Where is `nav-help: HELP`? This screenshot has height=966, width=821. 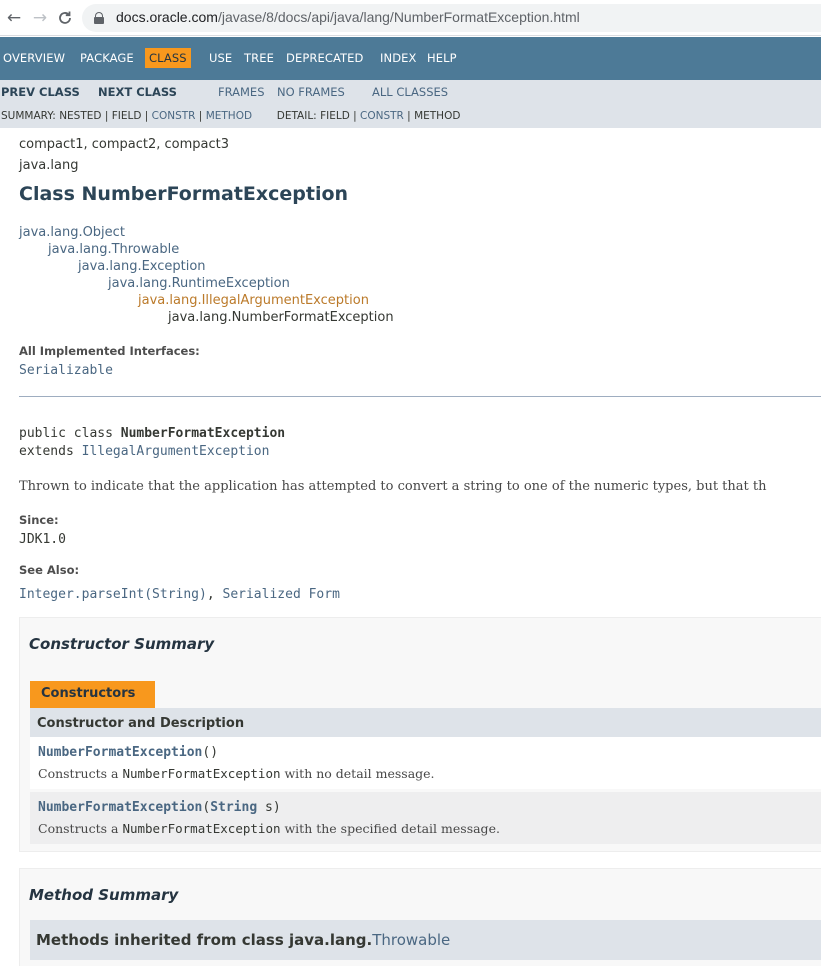
nav-help: HELP is located at coordinates (442, 58).